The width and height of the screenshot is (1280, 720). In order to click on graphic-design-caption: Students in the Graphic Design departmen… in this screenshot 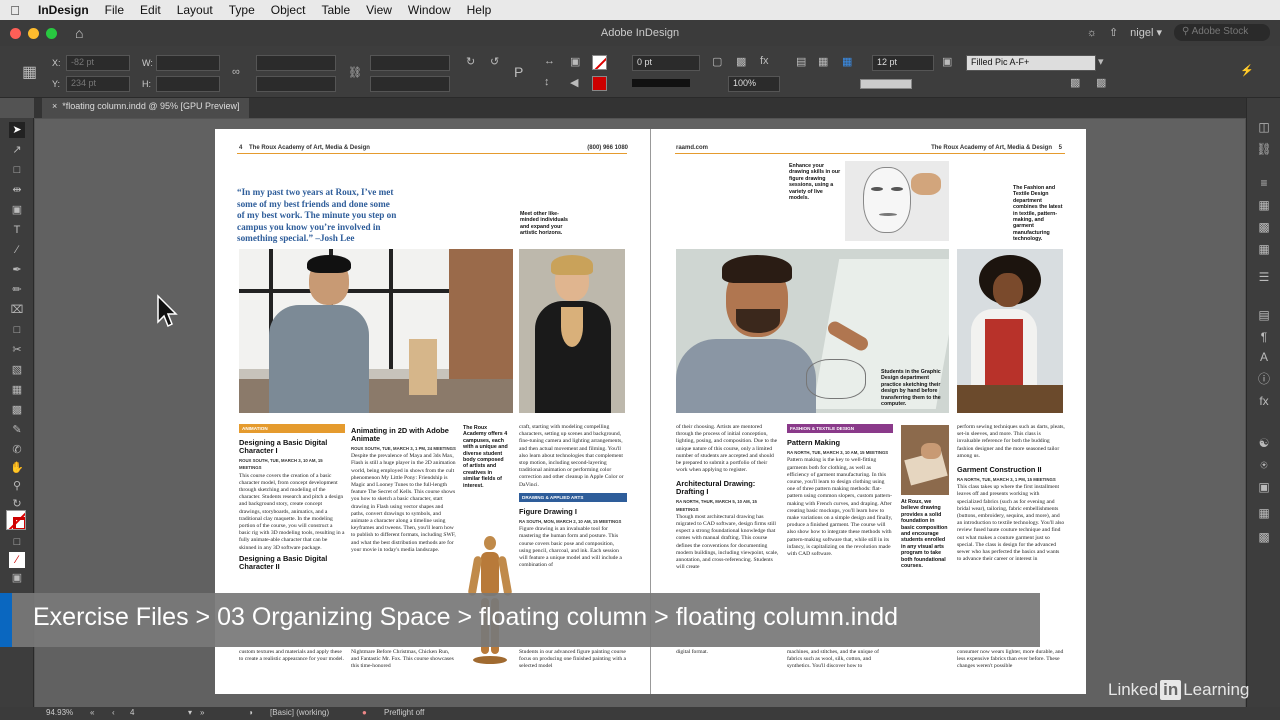, I will do `click(913, 388)`.